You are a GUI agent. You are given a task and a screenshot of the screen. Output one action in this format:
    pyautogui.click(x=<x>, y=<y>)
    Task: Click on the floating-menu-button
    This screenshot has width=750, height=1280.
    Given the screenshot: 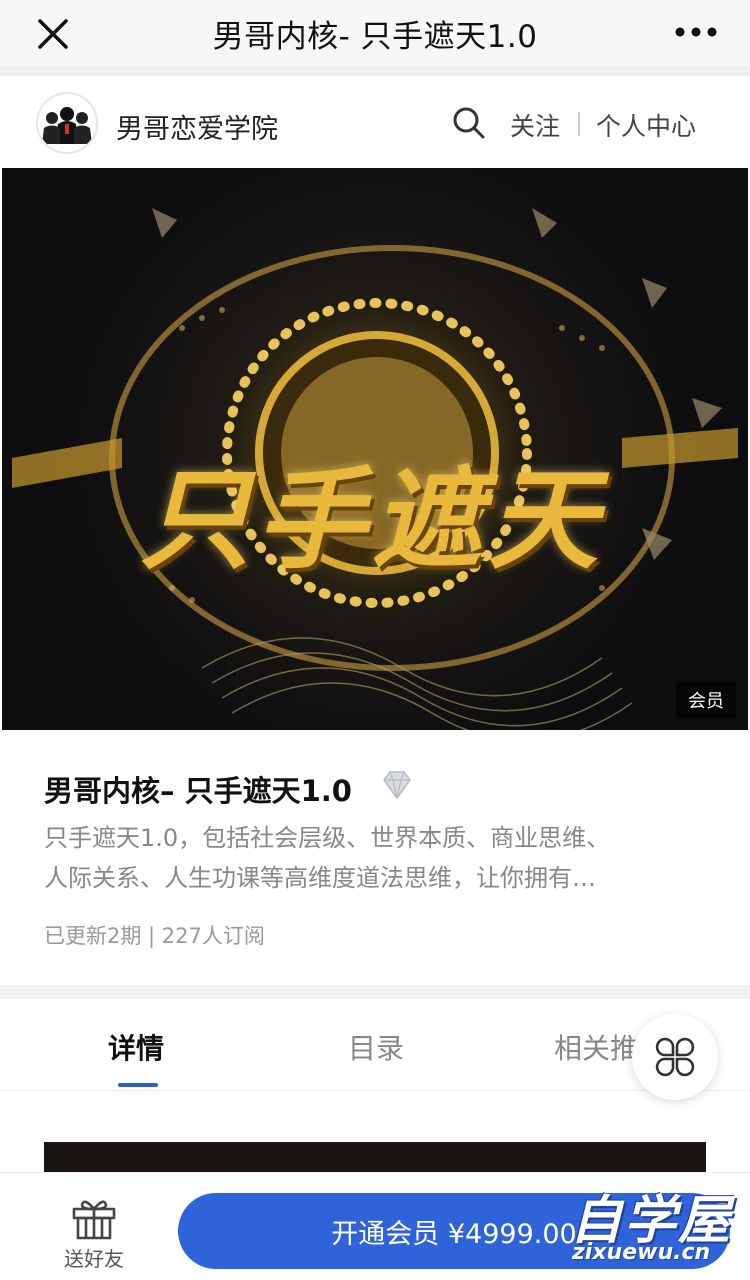 What is the action you would take?
    pyautogui.click(x=675, y=1057)
    